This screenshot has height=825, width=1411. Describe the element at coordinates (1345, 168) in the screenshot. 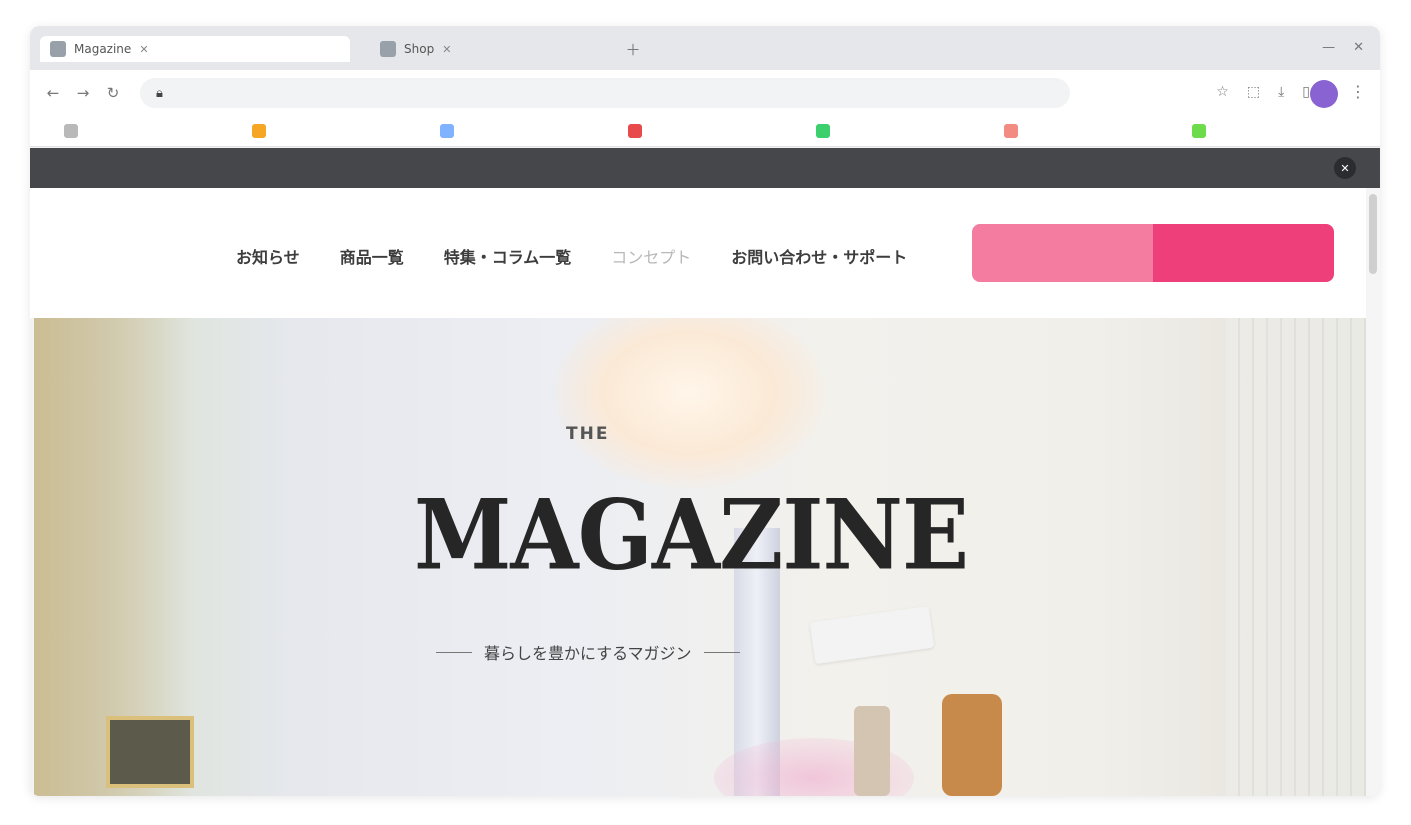

I see `close-announcement-icon: ✕` at that location.